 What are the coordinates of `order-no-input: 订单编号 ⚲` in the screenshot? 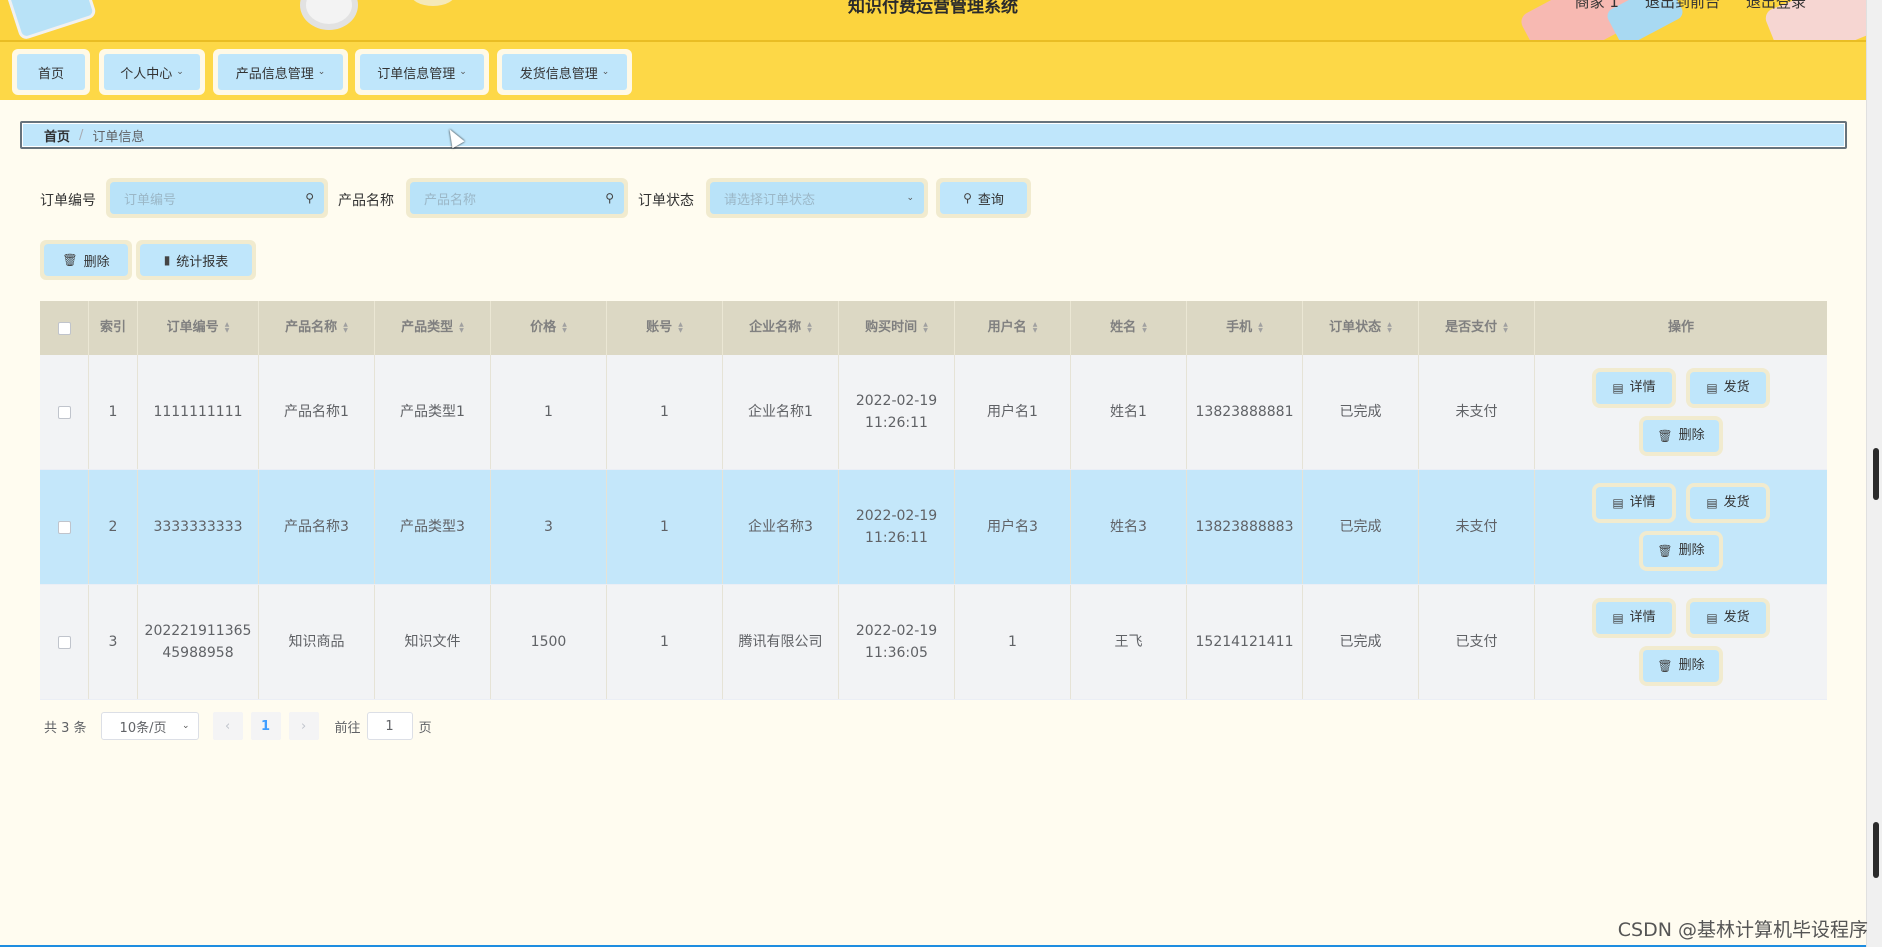 It's located at (217, 198).